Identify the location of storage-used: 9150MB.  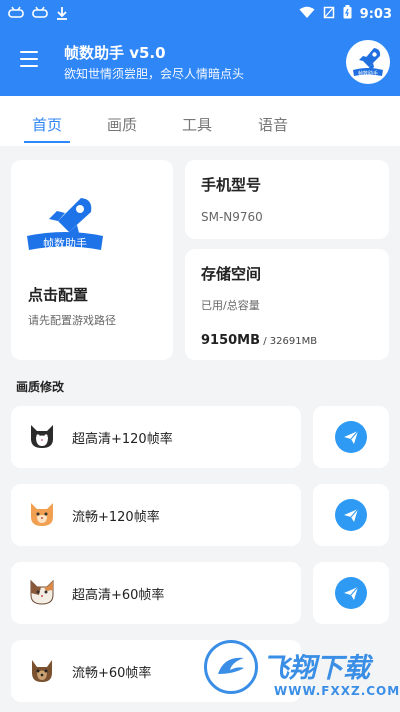
(231, 340).